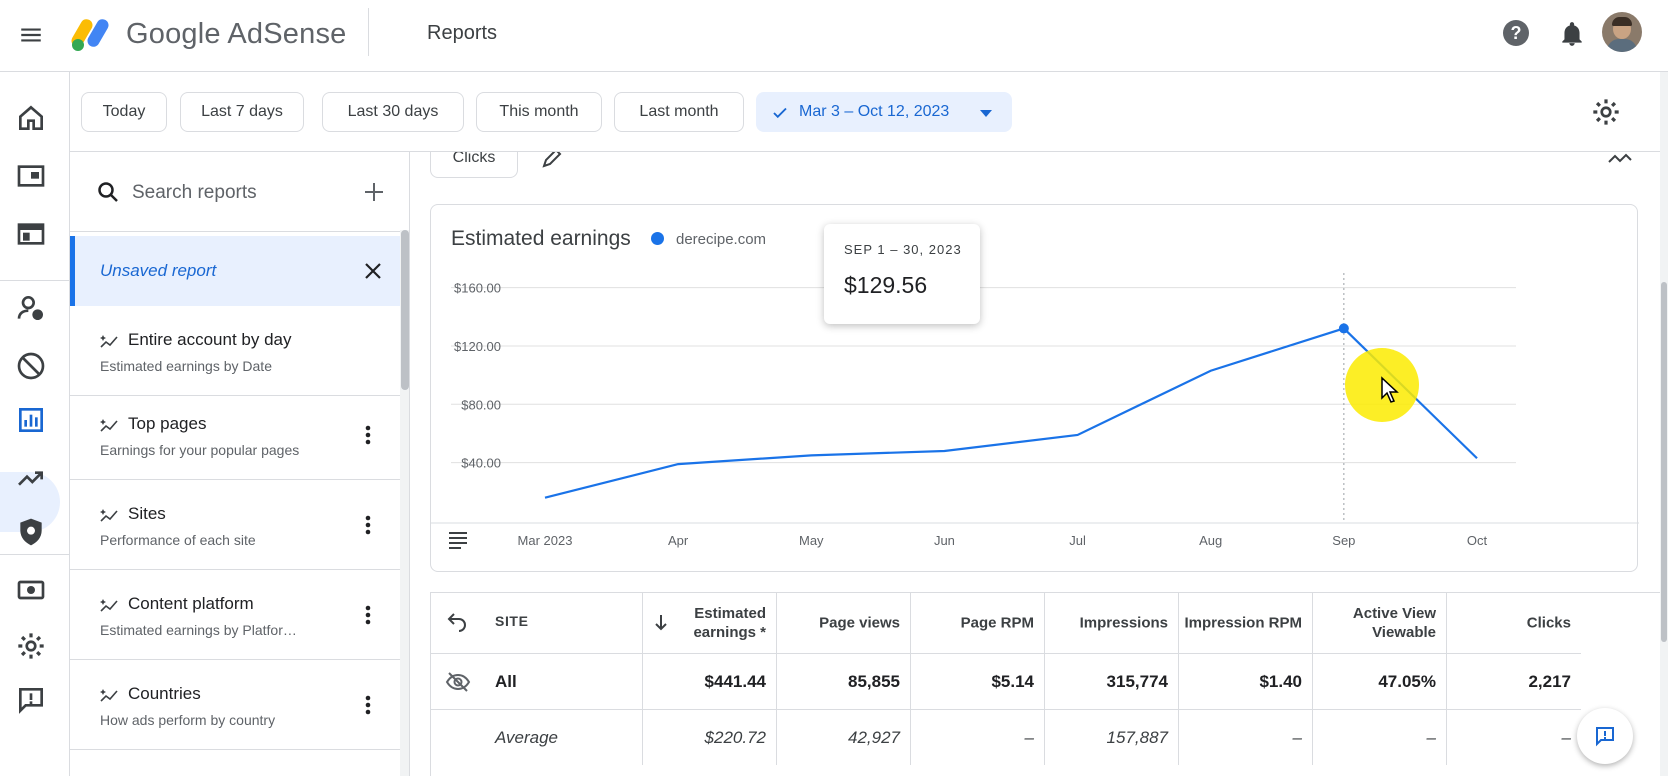 The width and height of the screenshot is (1668, 776). I want to click on column-header-impressions: Impressions, so click(1112, 623).